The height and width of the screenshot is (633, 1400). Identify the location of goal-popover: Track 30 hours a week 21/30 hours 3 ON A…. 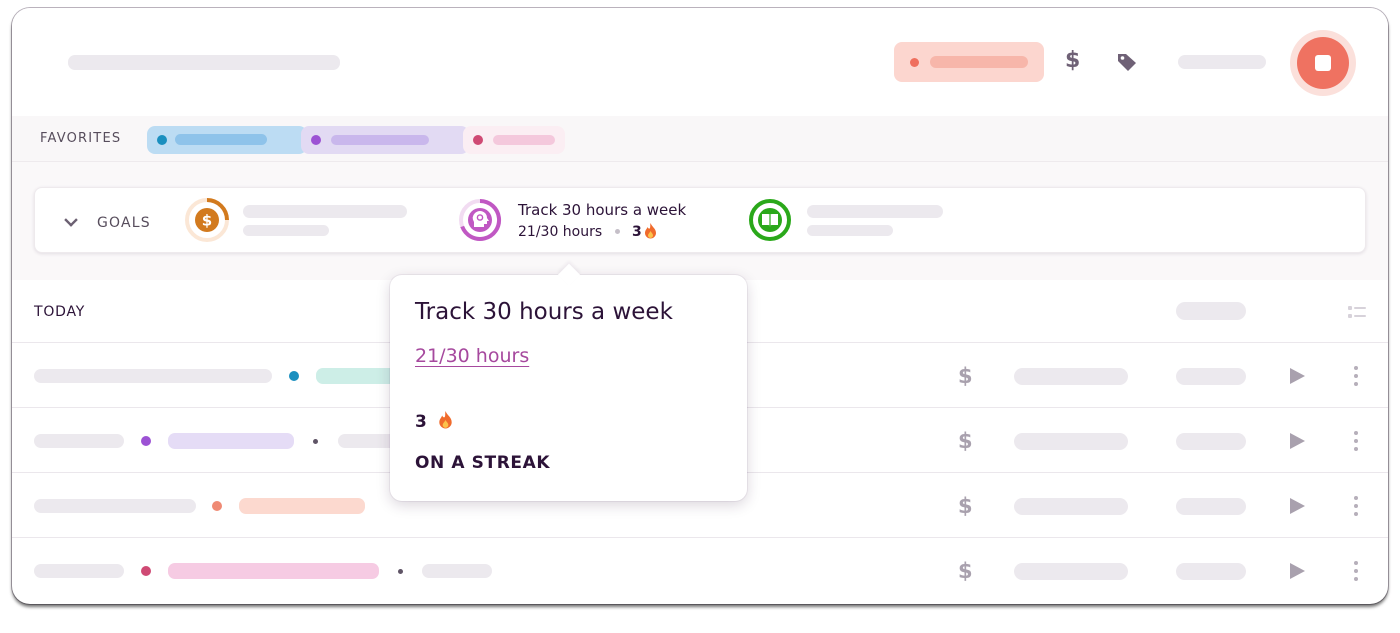
(568, 382).